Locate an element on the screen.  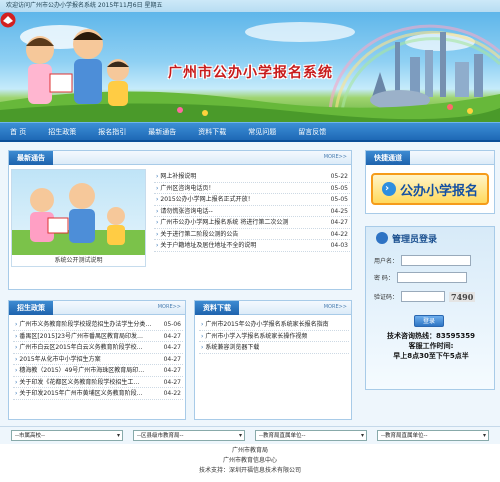
select-district-bureaus: --区县级市教育局-- is located at coordinates (189, 435).